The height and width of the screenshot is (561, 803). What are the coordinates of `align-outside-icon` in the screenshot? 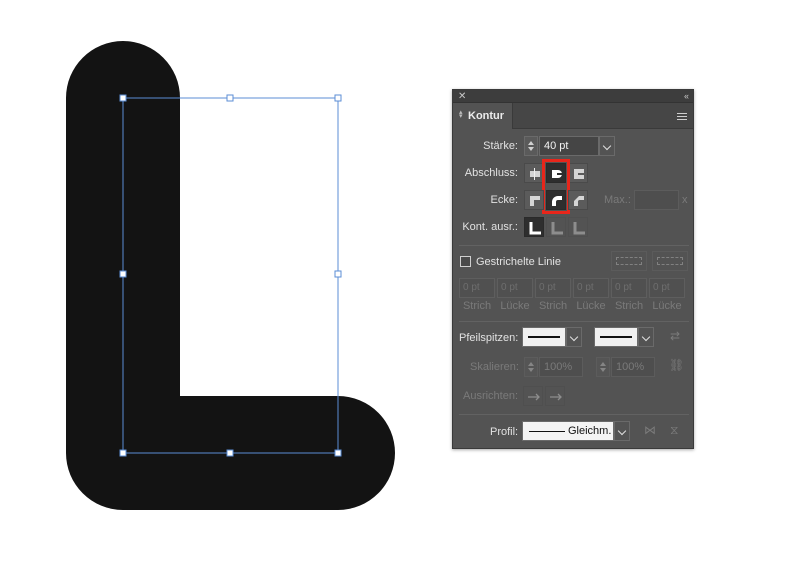 It's located at (579, 228).